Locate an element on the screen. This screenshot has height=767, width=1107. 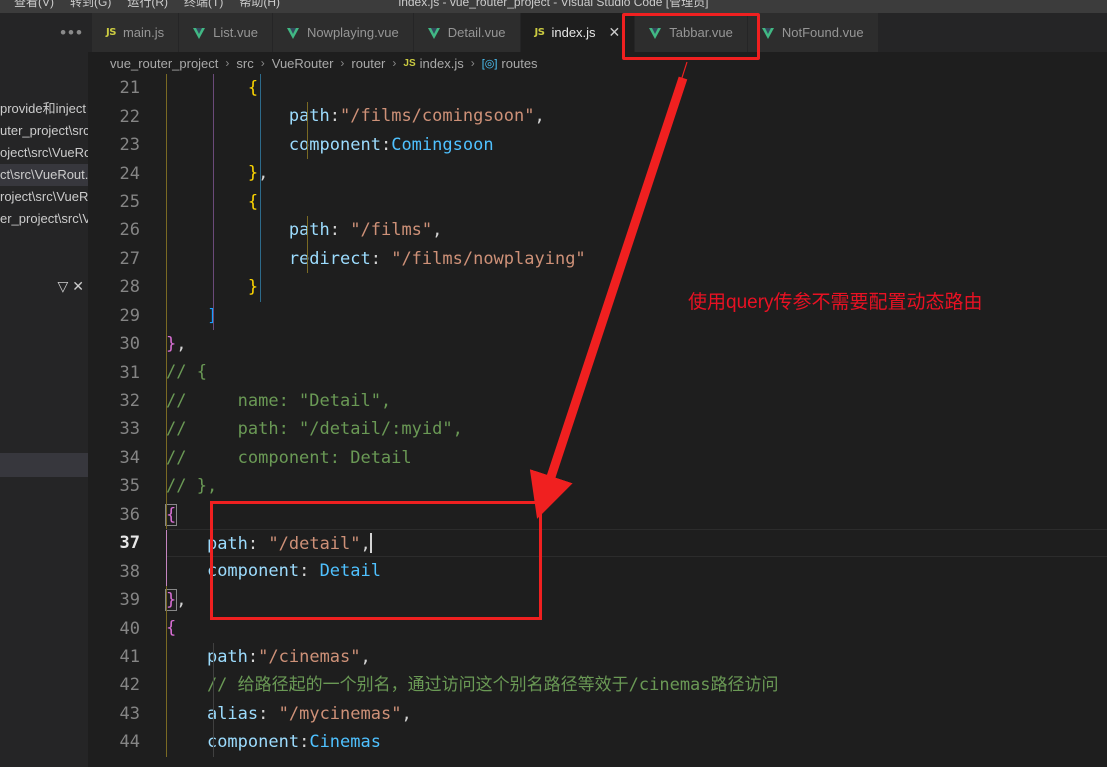
list-item: provide和inject is located at coordinates (46, 109).